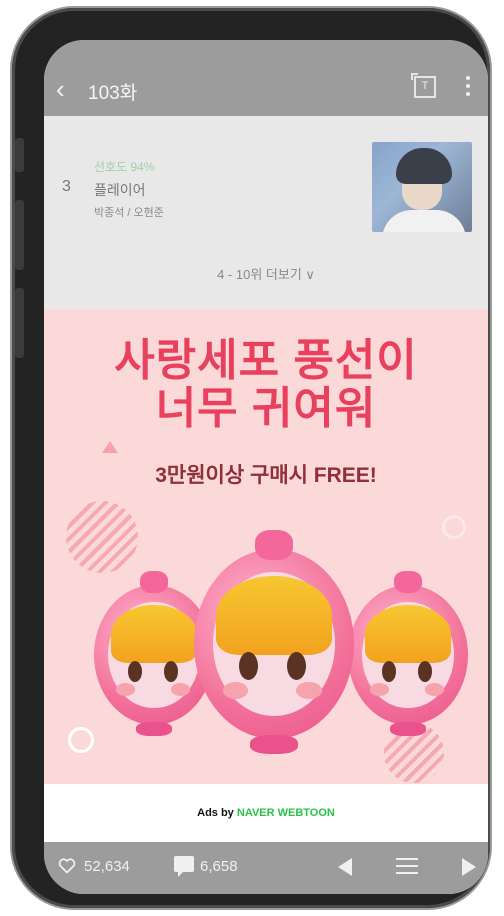 This screenshot has width=504, height=916. What do you see at coordinates (19, 323) in the screenshot?
I see `volume-down-button` at bounding box center [19, 323].